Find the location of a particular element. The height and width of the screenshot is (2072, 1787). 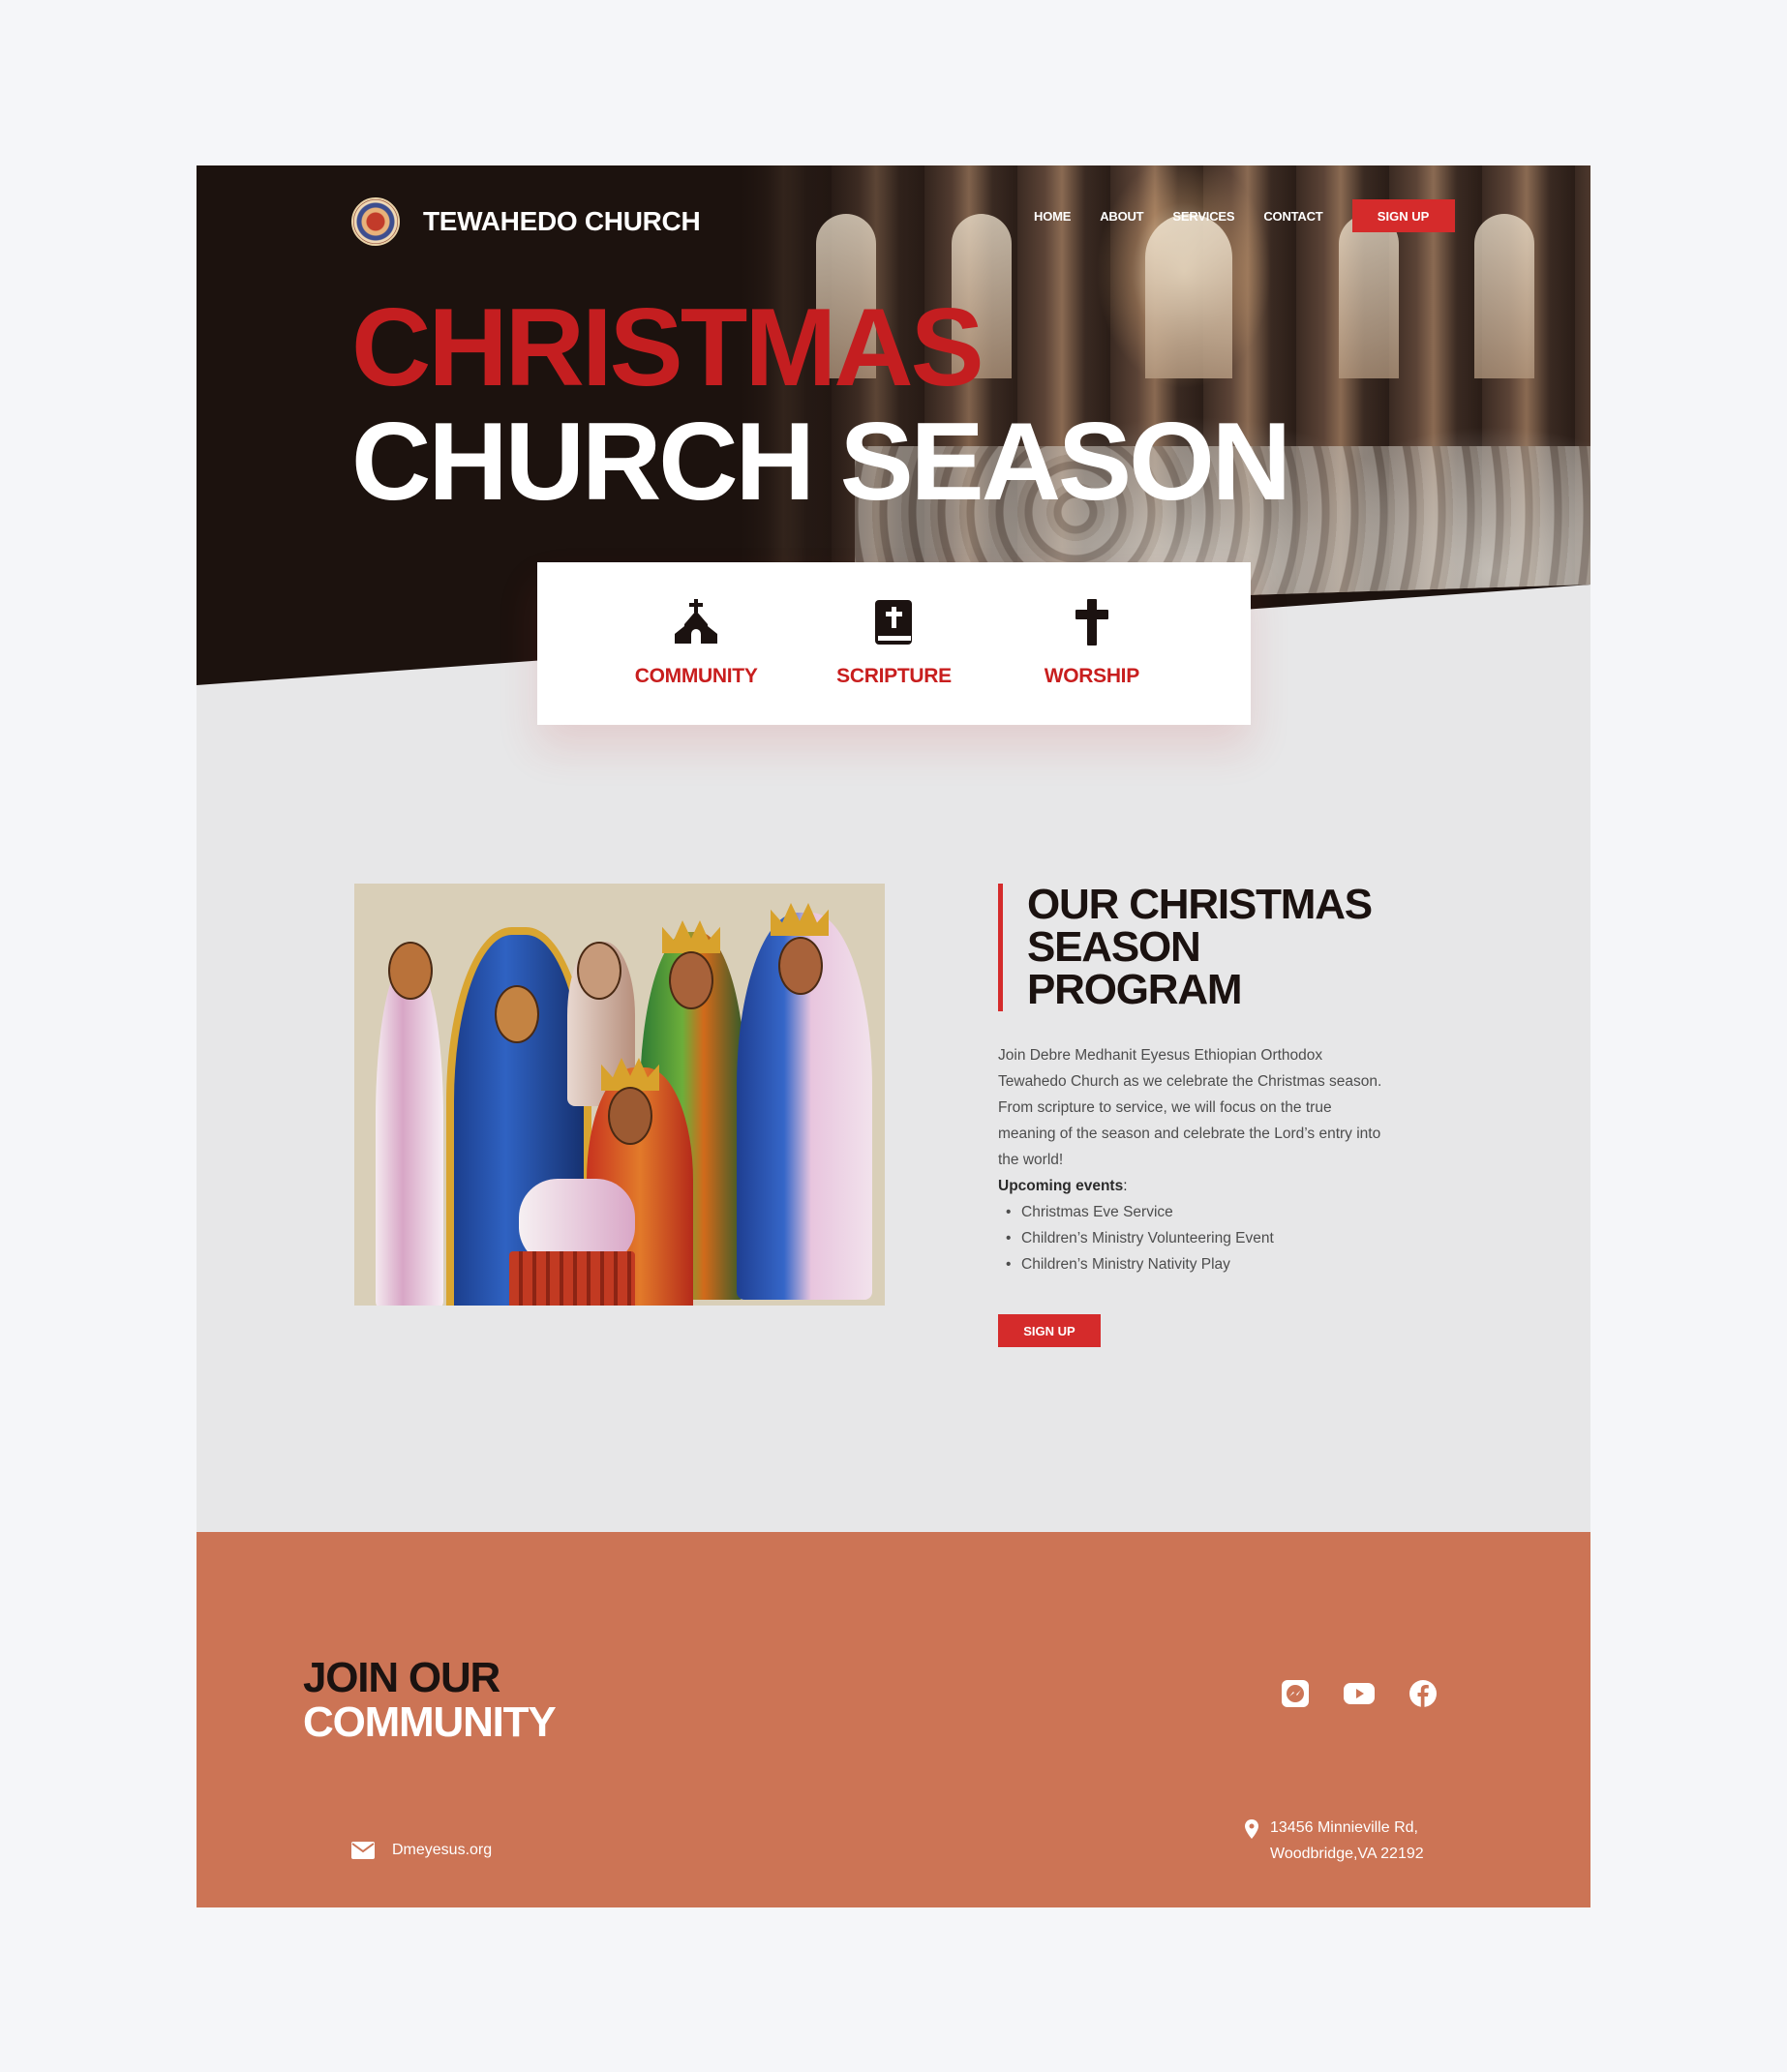

messenger-icon is located at coordinates (1295, 1693).